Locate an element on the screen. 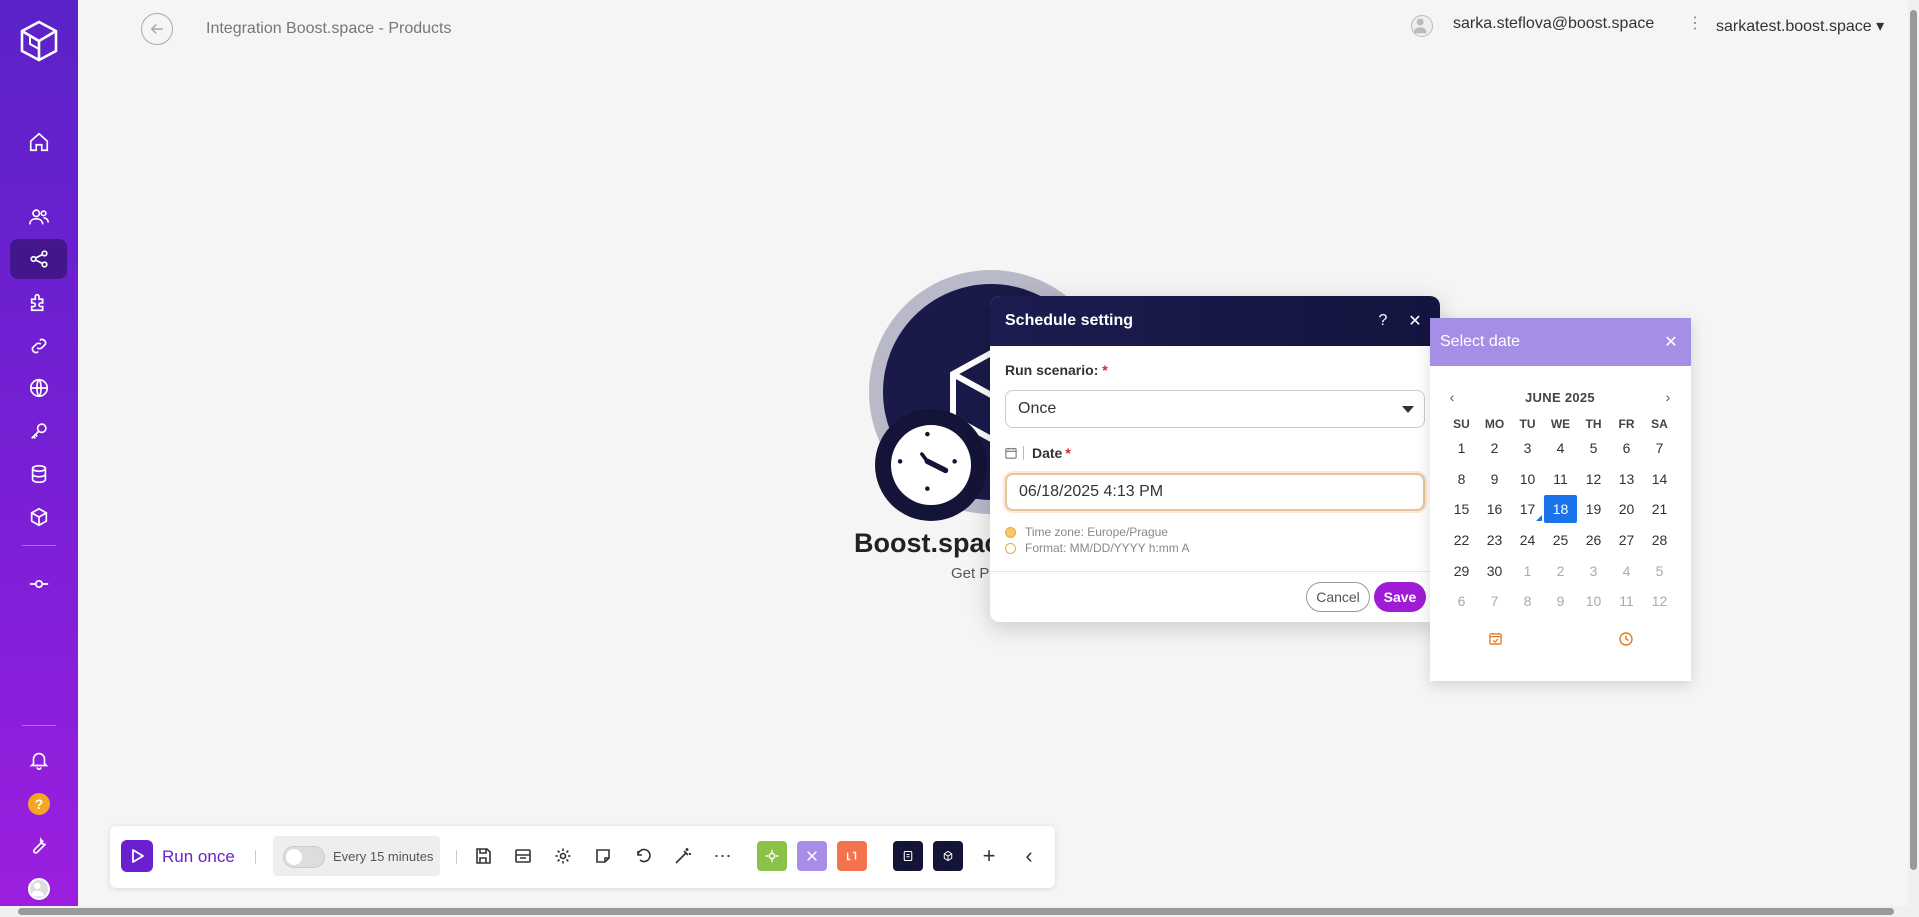 The image size is (1919, 917). vertical-scrollbar is located at coordinates (1913, 453).